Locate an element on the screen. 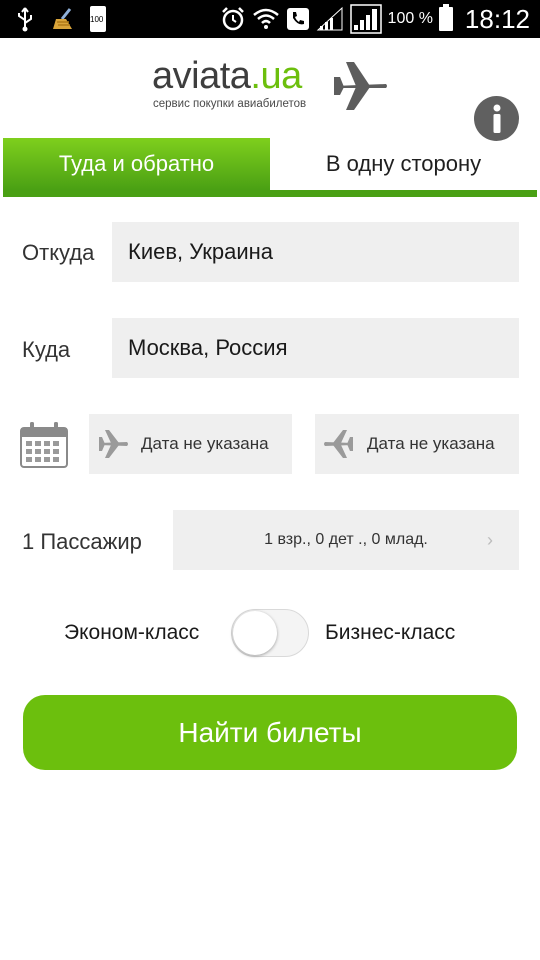 This screenshot has height=960, width=540. battery-percent: 100 % is located at coordinates (410, 18).